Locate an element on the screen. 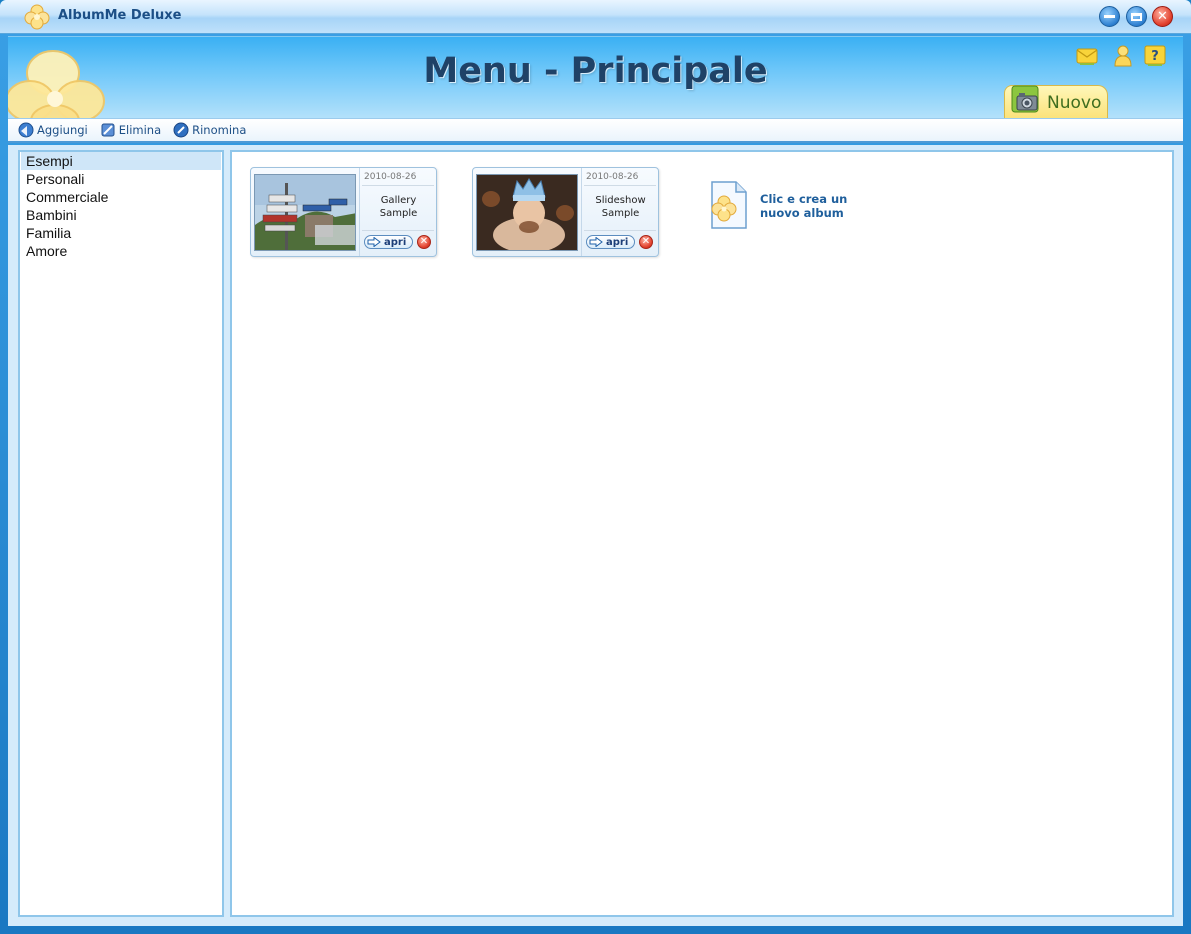 Image resolution: width=1191 pixels, height=934 pixels. mail-icon is located at coordinates (1087, 56).